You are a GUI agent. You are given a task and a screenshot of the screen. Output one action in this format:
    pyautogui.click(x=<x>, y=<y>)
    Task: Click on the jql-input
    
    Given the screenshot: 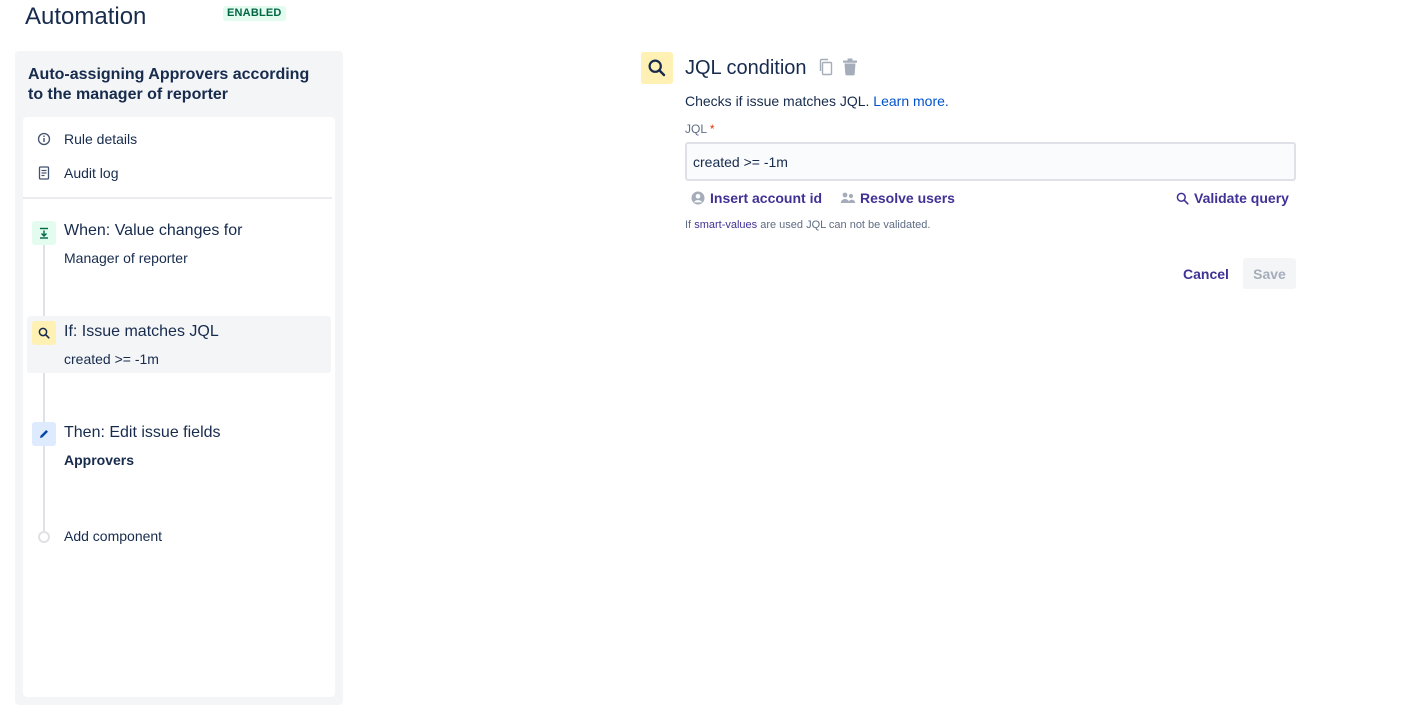 What is the action you would take?
    pyautogui.click(x=990, y=161)
    